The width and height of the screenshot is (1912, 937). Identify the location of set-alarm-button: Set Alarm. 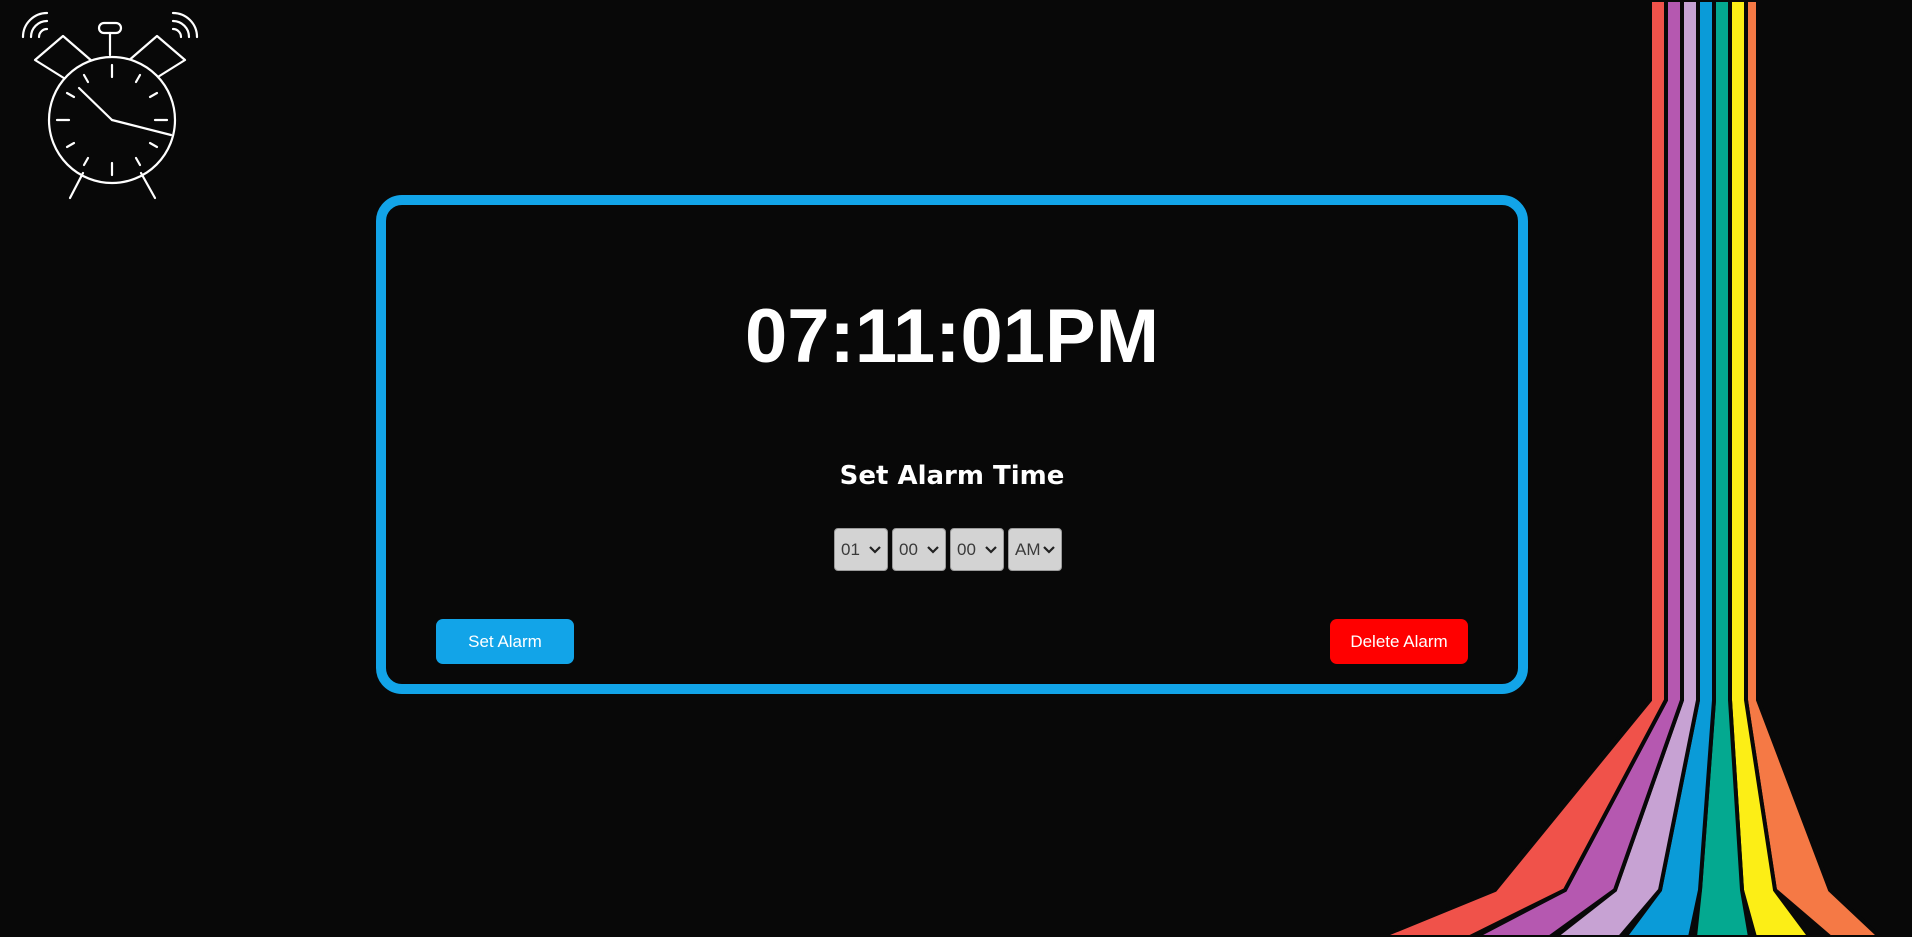
(505, 641).